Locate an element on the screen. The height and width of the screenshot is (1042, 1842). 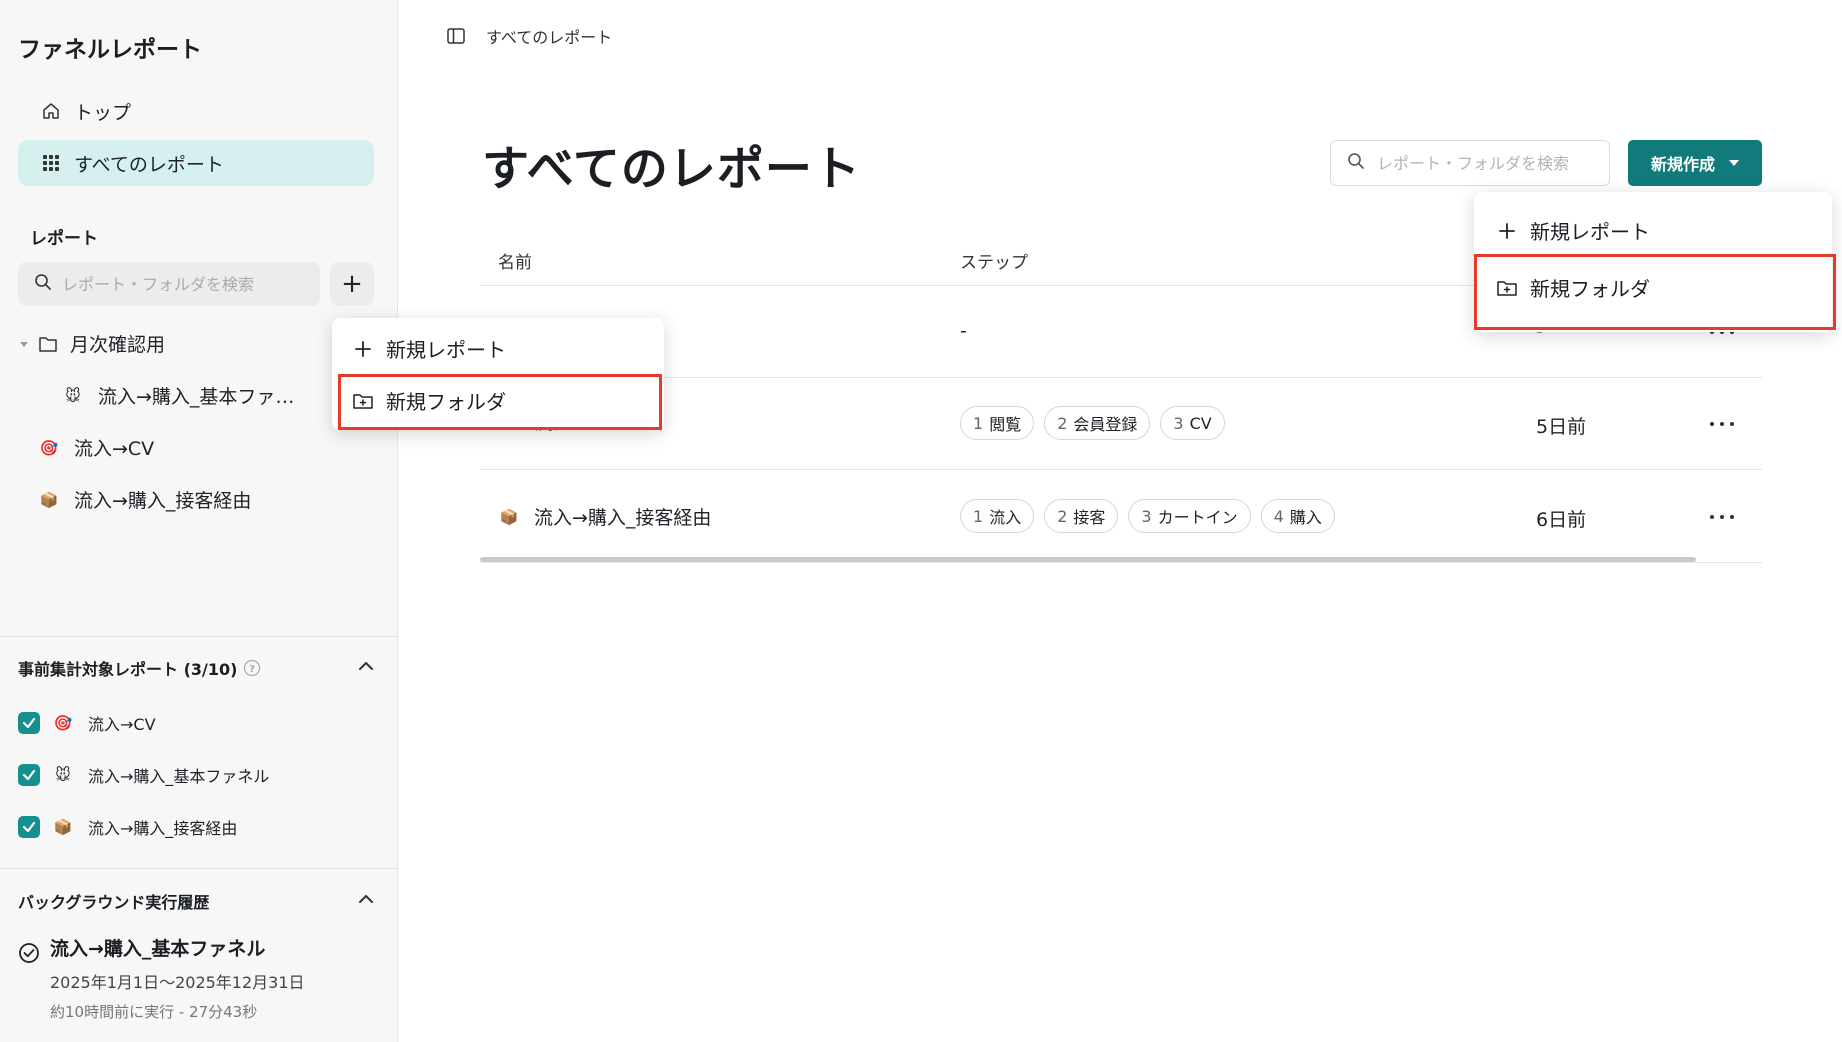
main-search is located at coordinates (1470, 163).